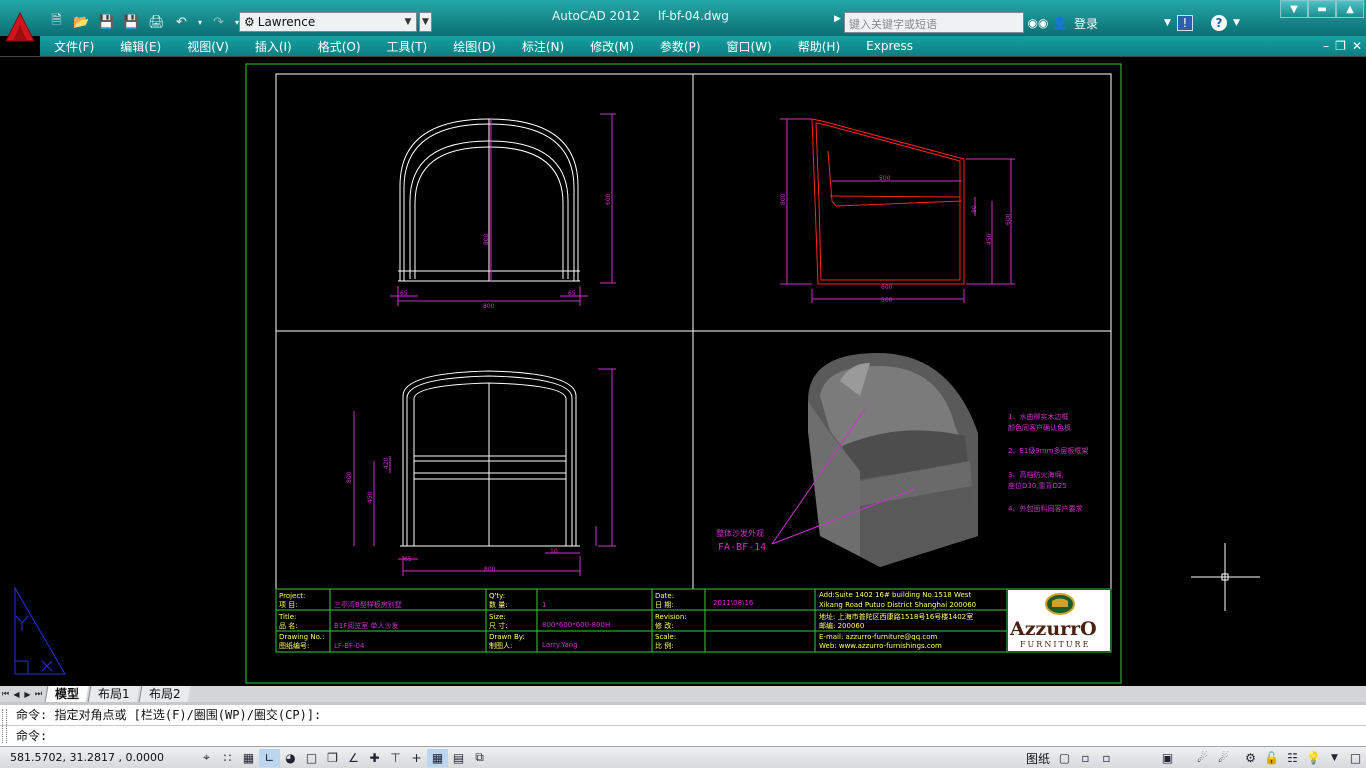  What do you see at coordinates (156, 22) in the screenshot?
I see `print-icon: 🖨` at bounding box center [156, 22].